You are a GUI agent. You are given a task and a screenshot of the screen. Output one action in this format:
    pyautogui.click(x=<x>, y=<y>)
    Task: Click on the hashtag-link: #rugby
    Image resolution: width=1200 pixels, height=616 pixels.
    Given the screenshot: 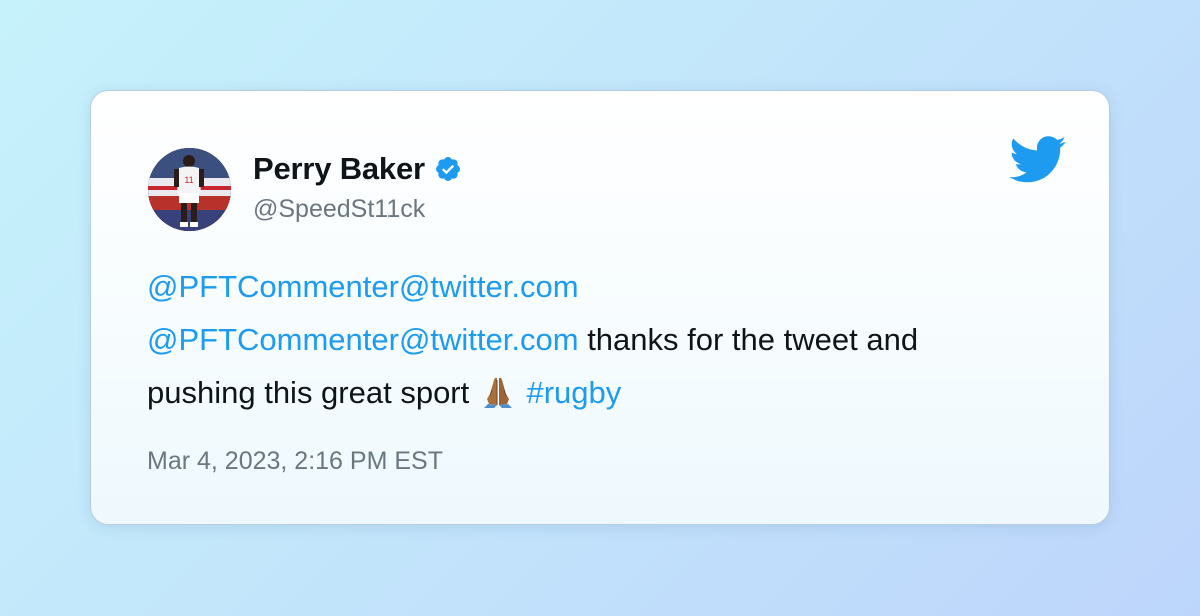 What is the action you would take?
    pyautogui.click(x=573, y=392)
    